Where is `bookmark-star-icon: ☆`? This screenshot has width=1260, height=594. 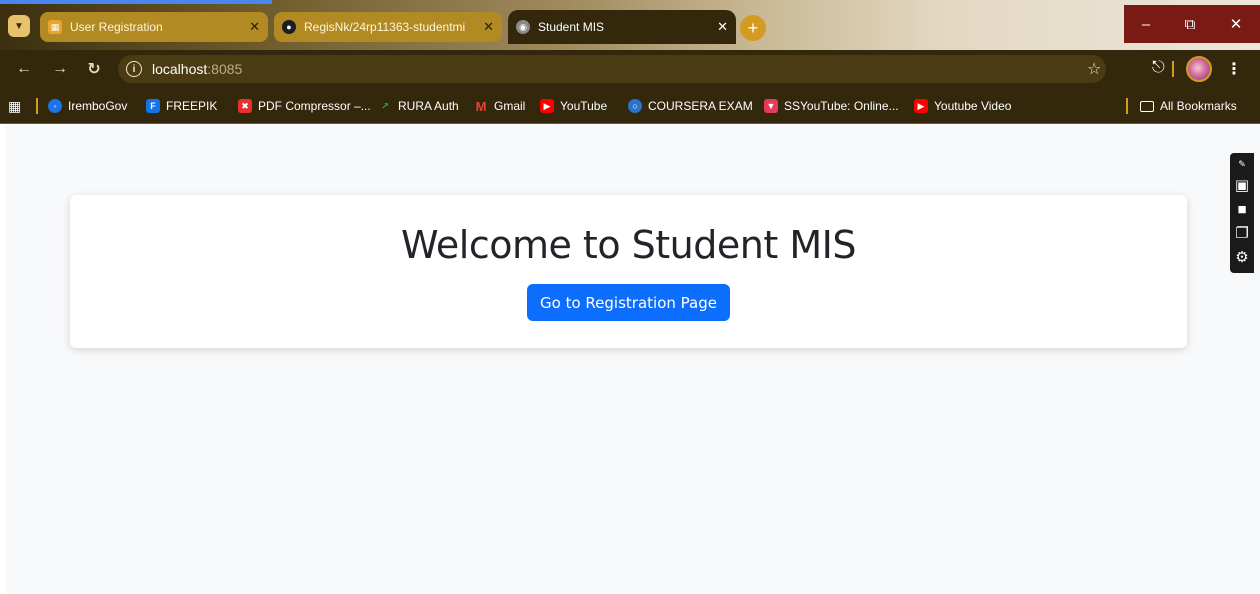
bookmark-star-icon: ☆ is located at coordinates (1094, 69).